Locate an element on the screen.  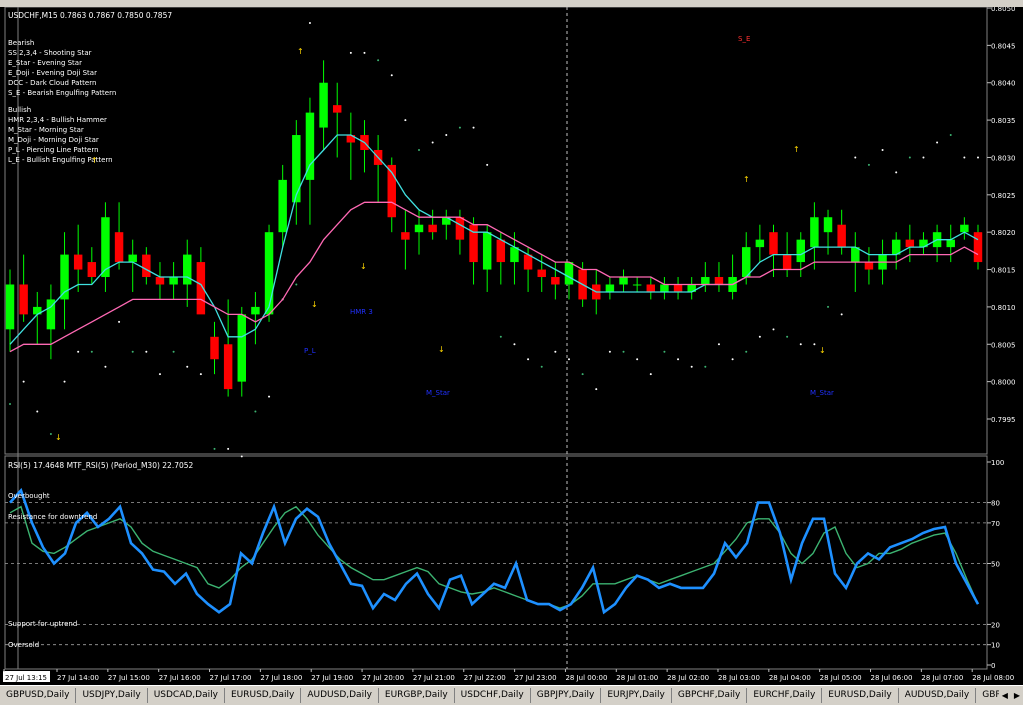
rsi-level-support: Support for uptrend is located at coordinates (42, 624).